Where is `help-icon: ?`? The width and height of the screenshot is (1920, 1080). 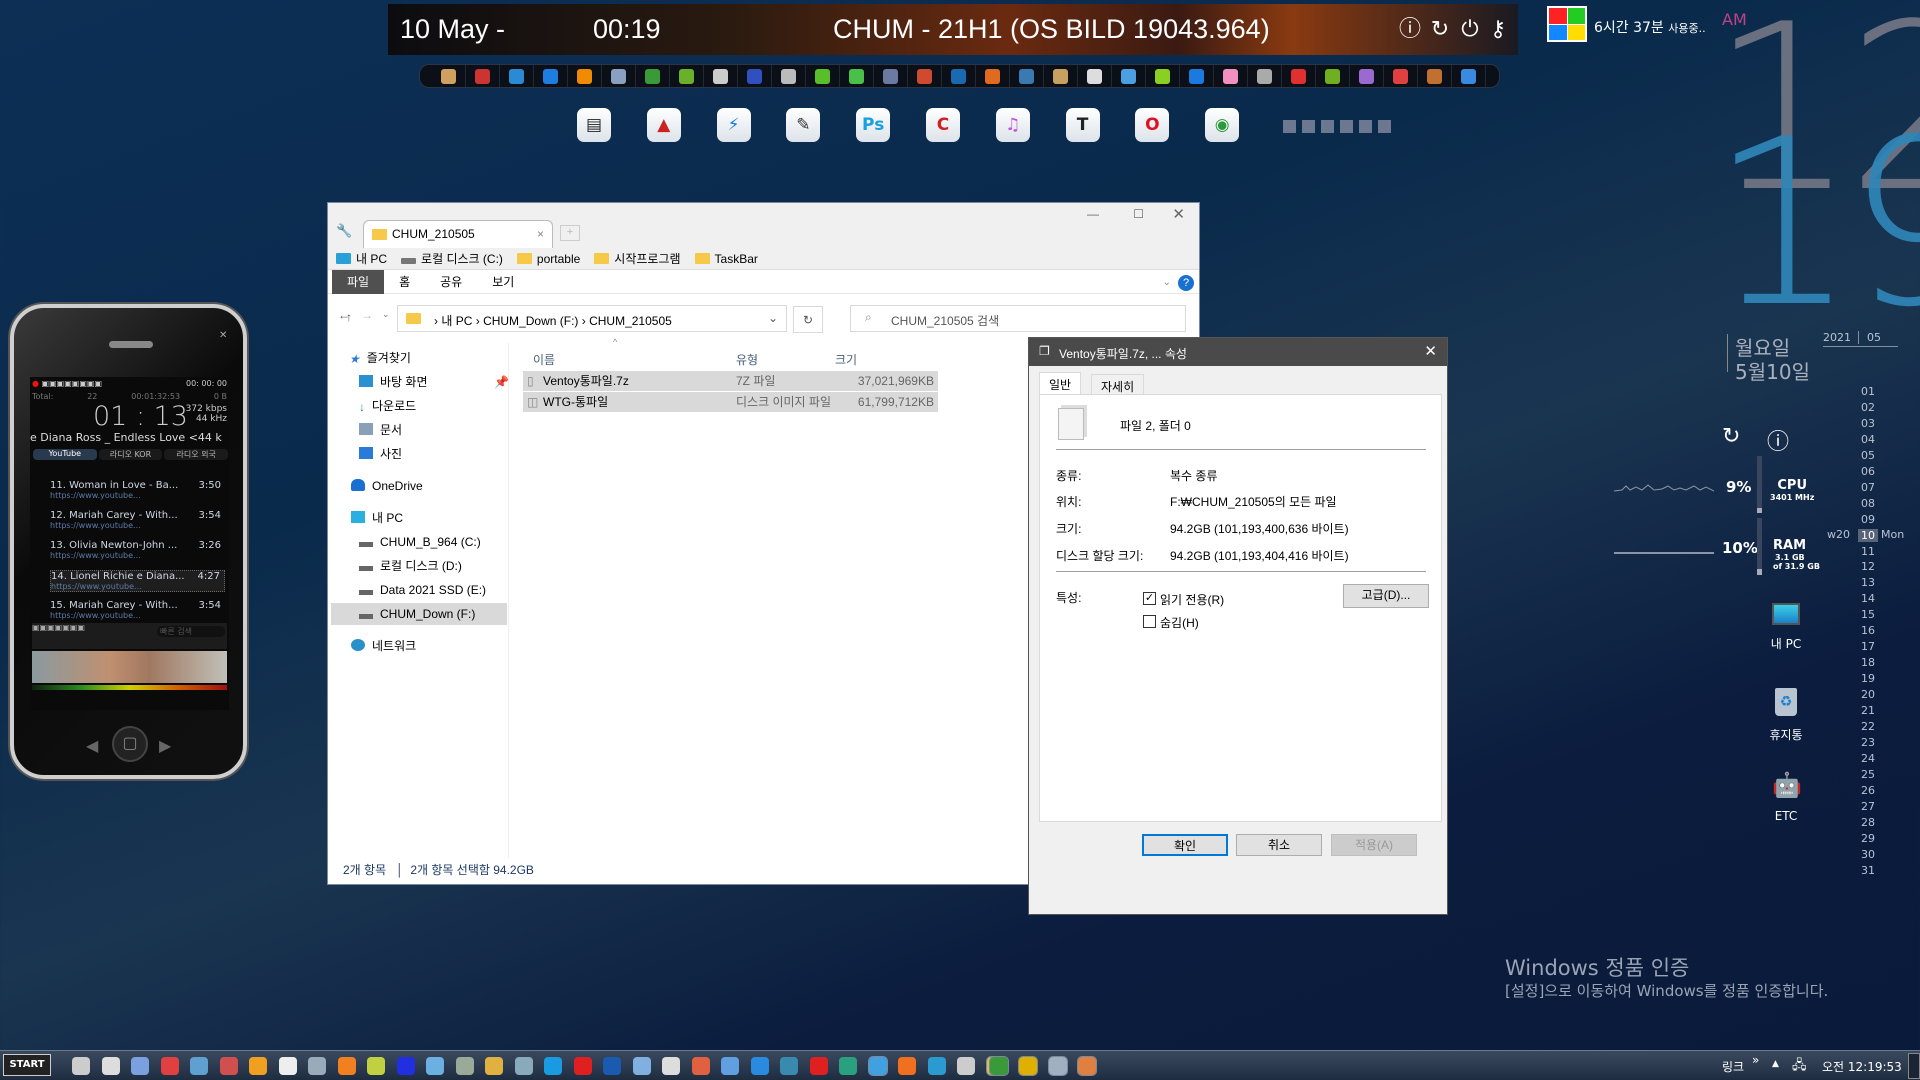 help-icon: ? is located at coordinates (1186, 283).